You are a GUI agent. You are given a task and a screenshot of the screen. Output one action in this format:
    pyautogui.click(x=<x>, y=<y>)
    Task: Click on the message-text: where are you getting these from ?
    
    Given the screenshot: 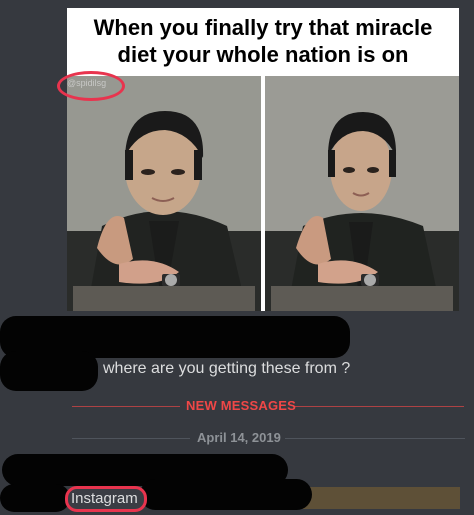 What is the action you would take?
    pyautogui.click(x=227, y=368)
    